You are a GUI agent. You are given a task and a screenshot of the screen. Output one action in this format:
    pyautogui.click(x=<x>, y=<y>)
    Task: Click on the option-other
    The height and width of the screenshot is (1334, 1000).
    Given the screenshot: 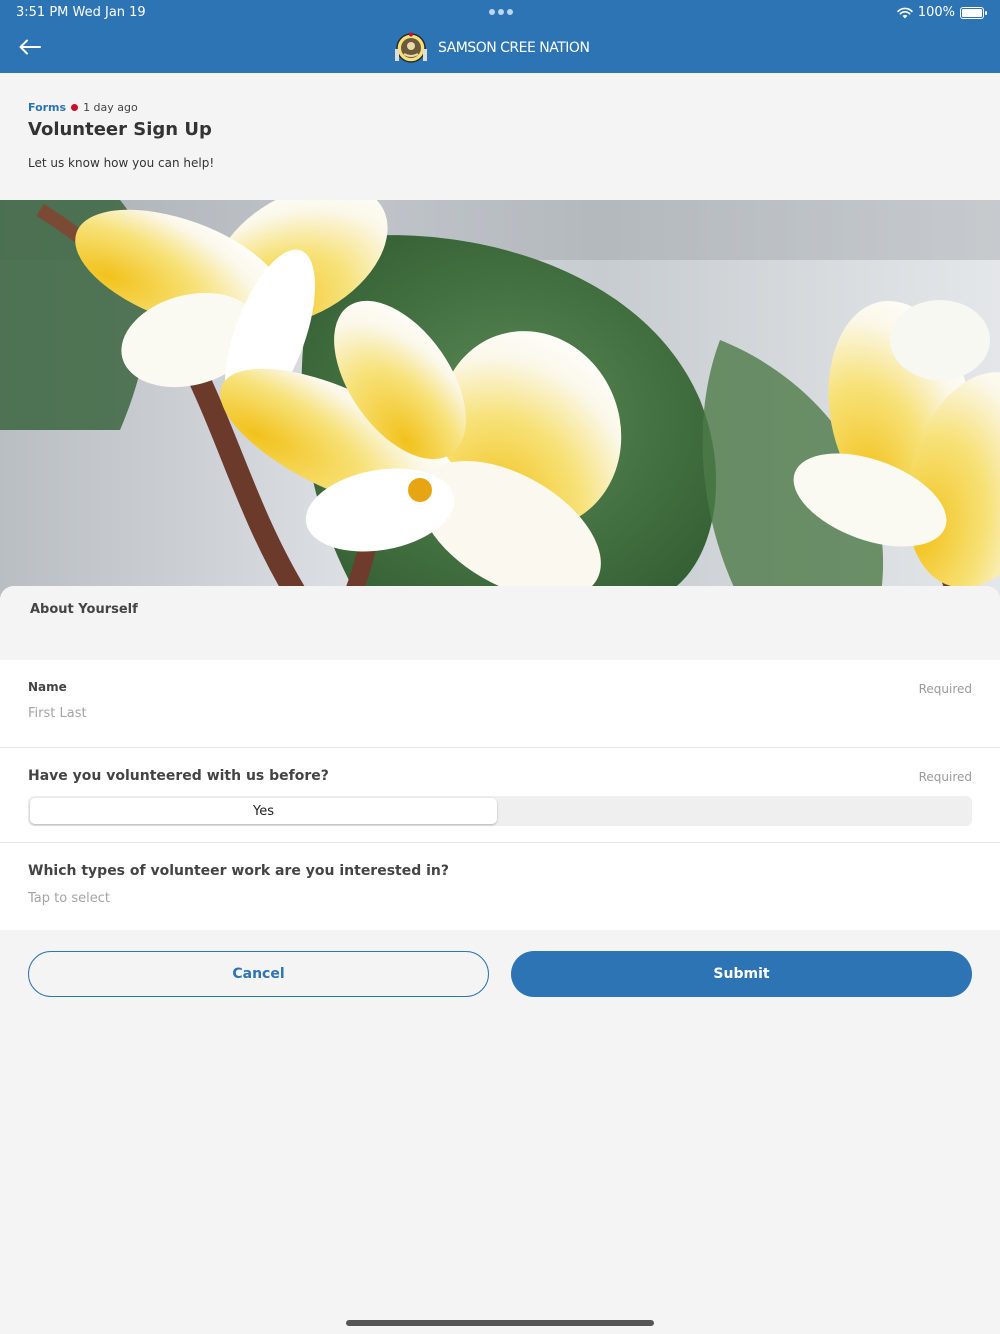 What is the action you would take?
    pyautogui.click(x=734, y=811)
    